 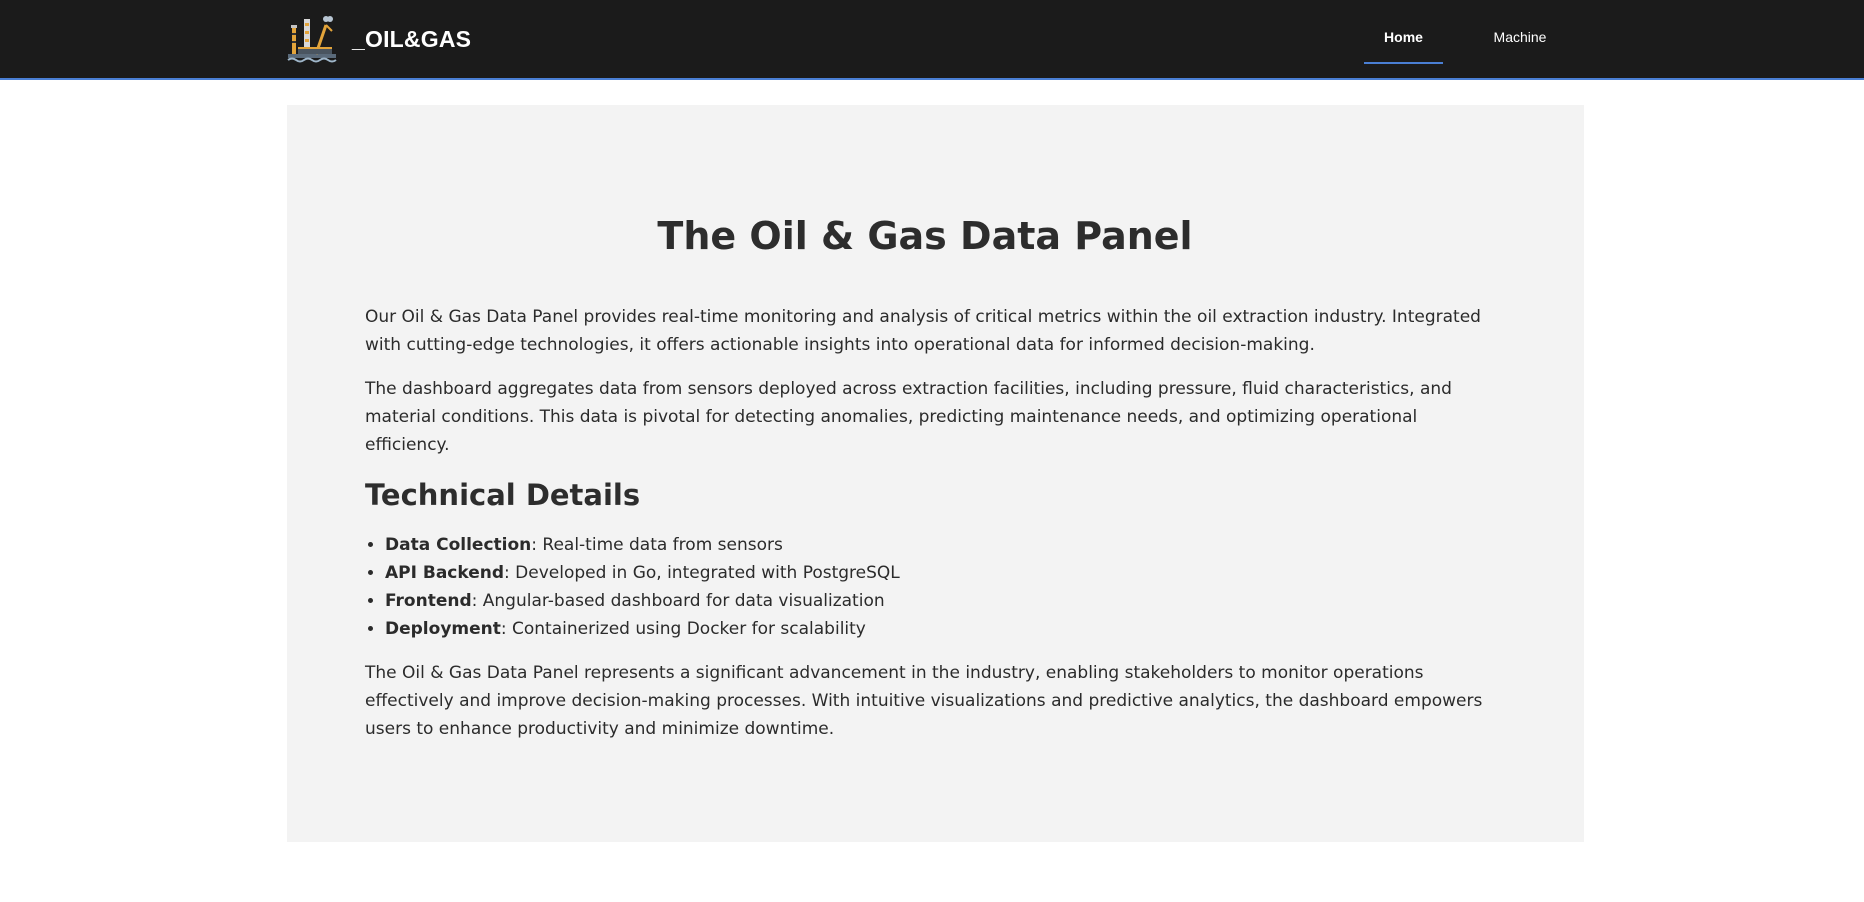 I want to click on brand: _OIL&GAS, so click(x=378, y=39).